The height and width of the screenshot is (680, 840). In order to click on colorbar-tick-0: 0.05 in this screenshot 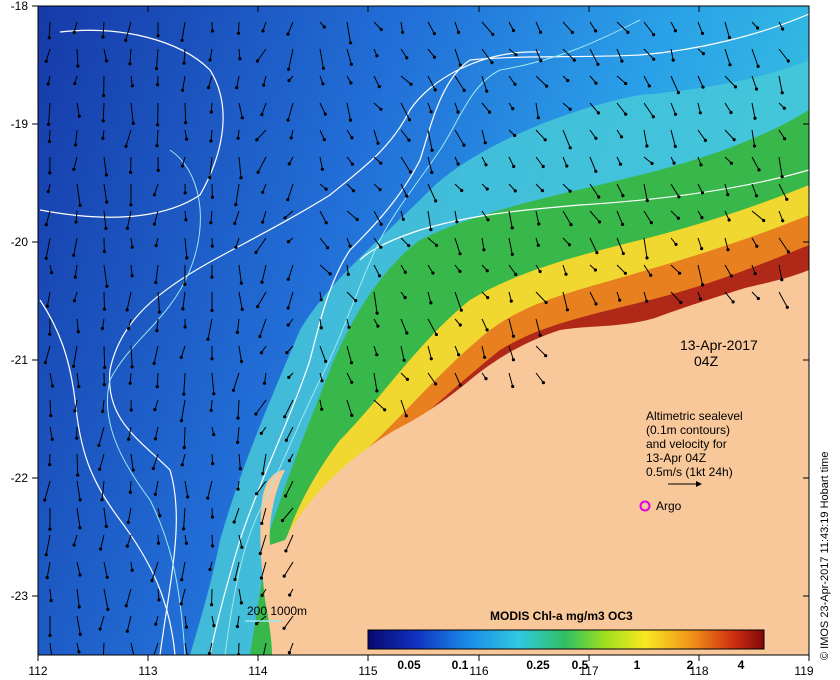, I will do `click(409, 665)`.